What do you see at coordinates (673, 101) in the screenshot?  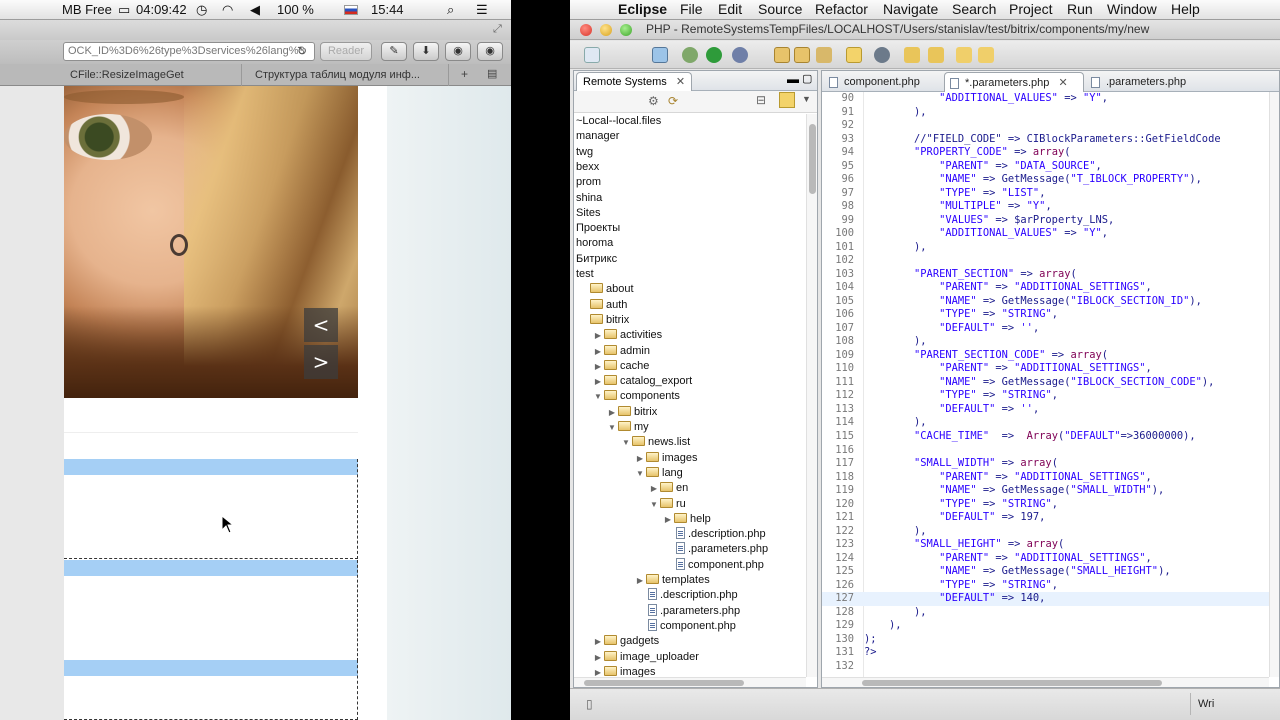 I see `refresh-icon: ⟳` at bounding box center [673, 101].